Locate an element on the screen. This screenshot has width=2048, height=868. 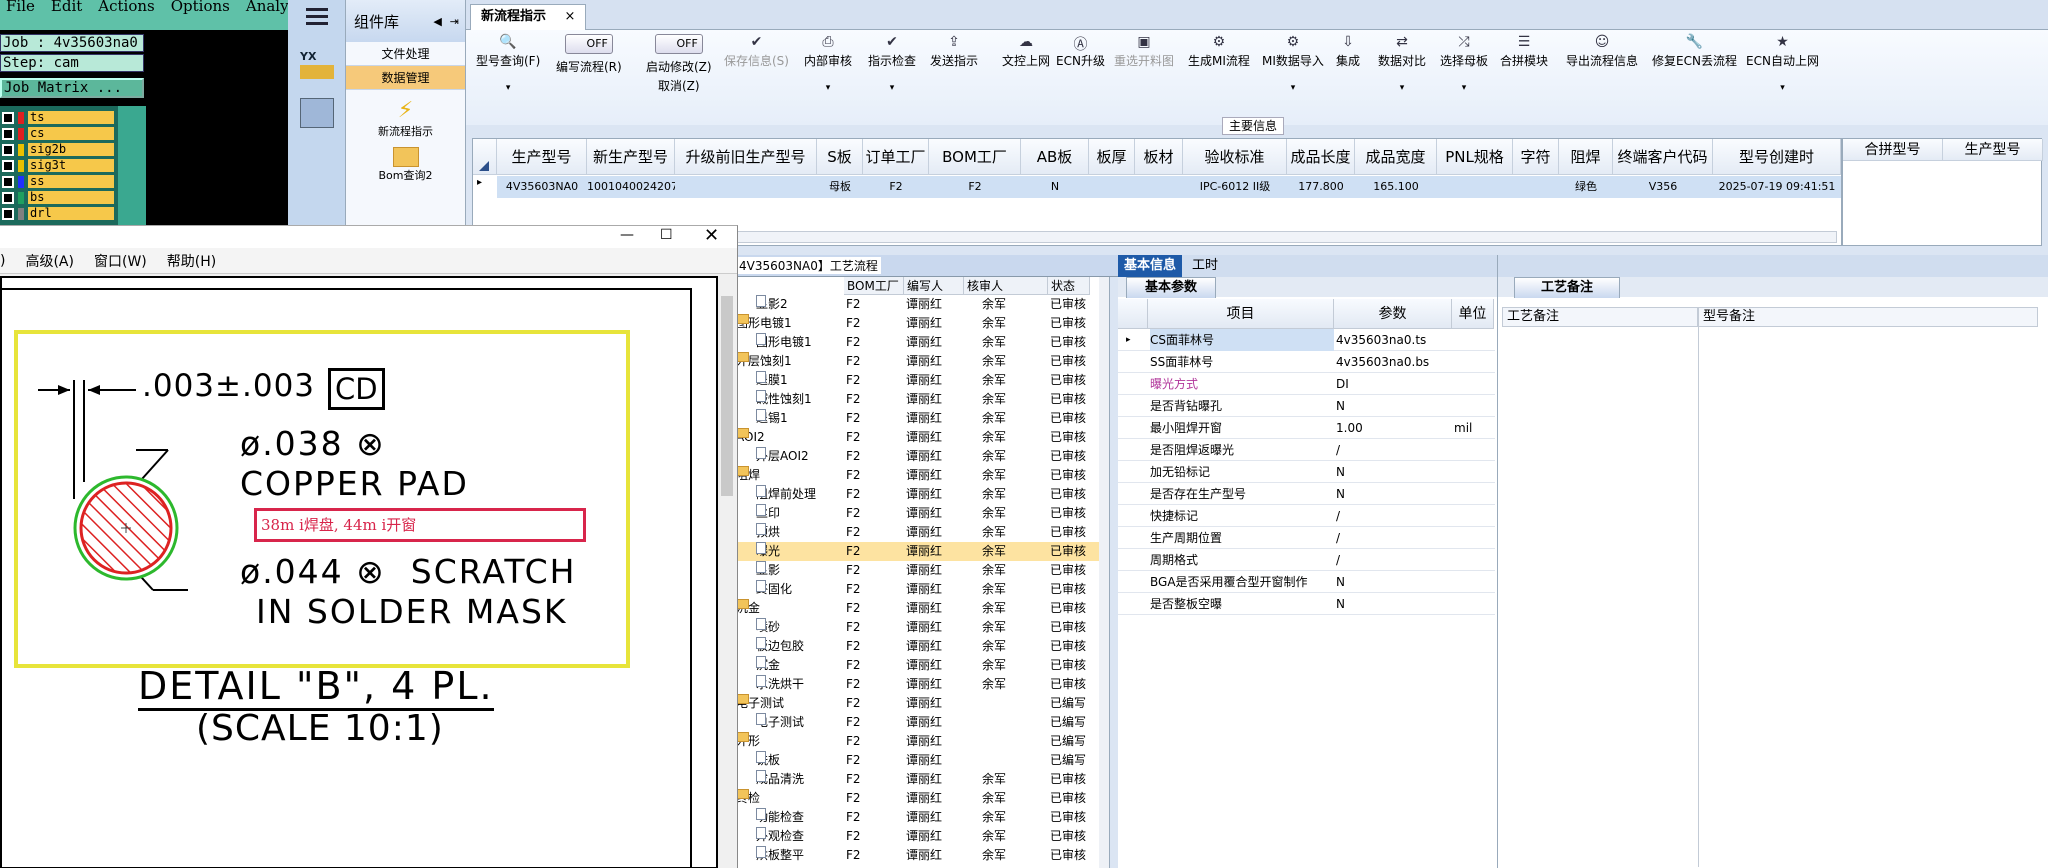
ribbon-button: ☺ 导出流程信息 is located at coordinates (1602, 51).